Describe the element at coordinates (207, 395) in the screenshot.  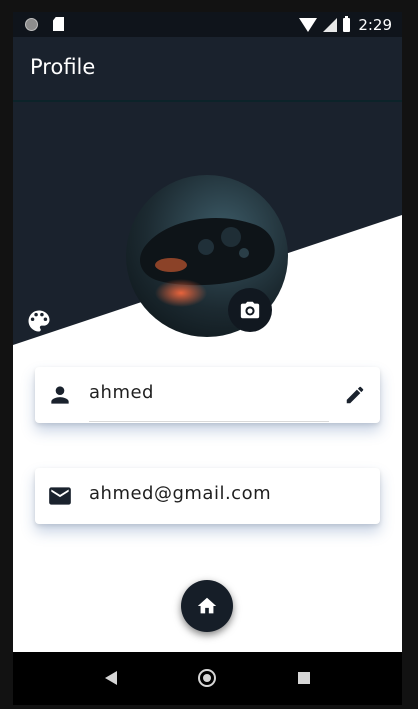
I see `name-card: ahmed` at that location.